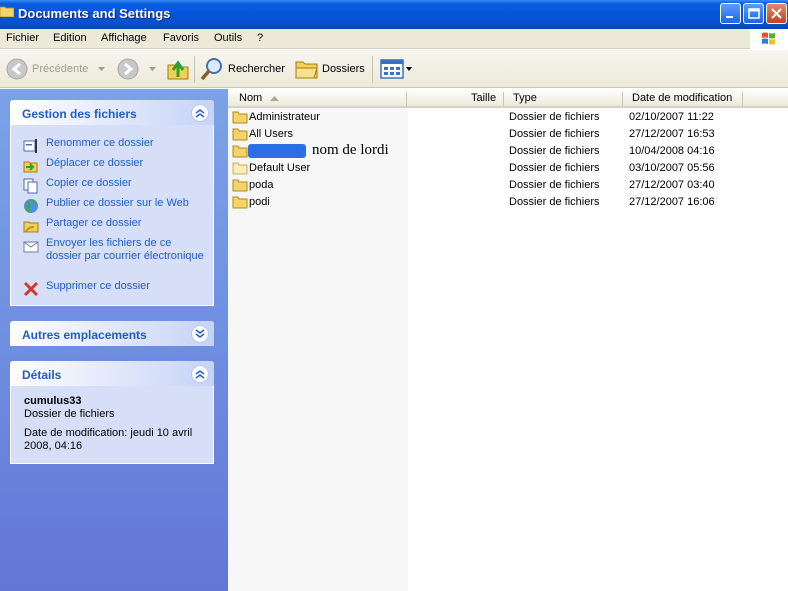  What do you see at coordinates (672, 168) in the screenshot?
I see `file-modified: 03/10/2007 05:56` at bounding box center [672, 168].